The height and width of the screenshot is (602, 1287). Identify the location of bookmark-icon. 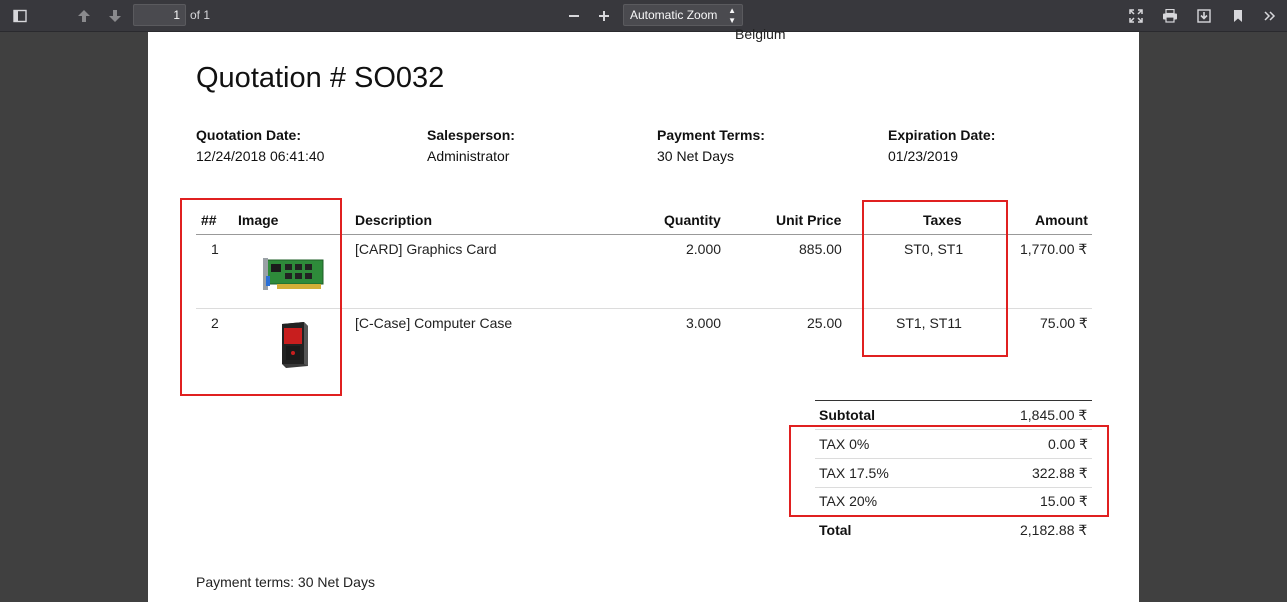
(1238, 16).